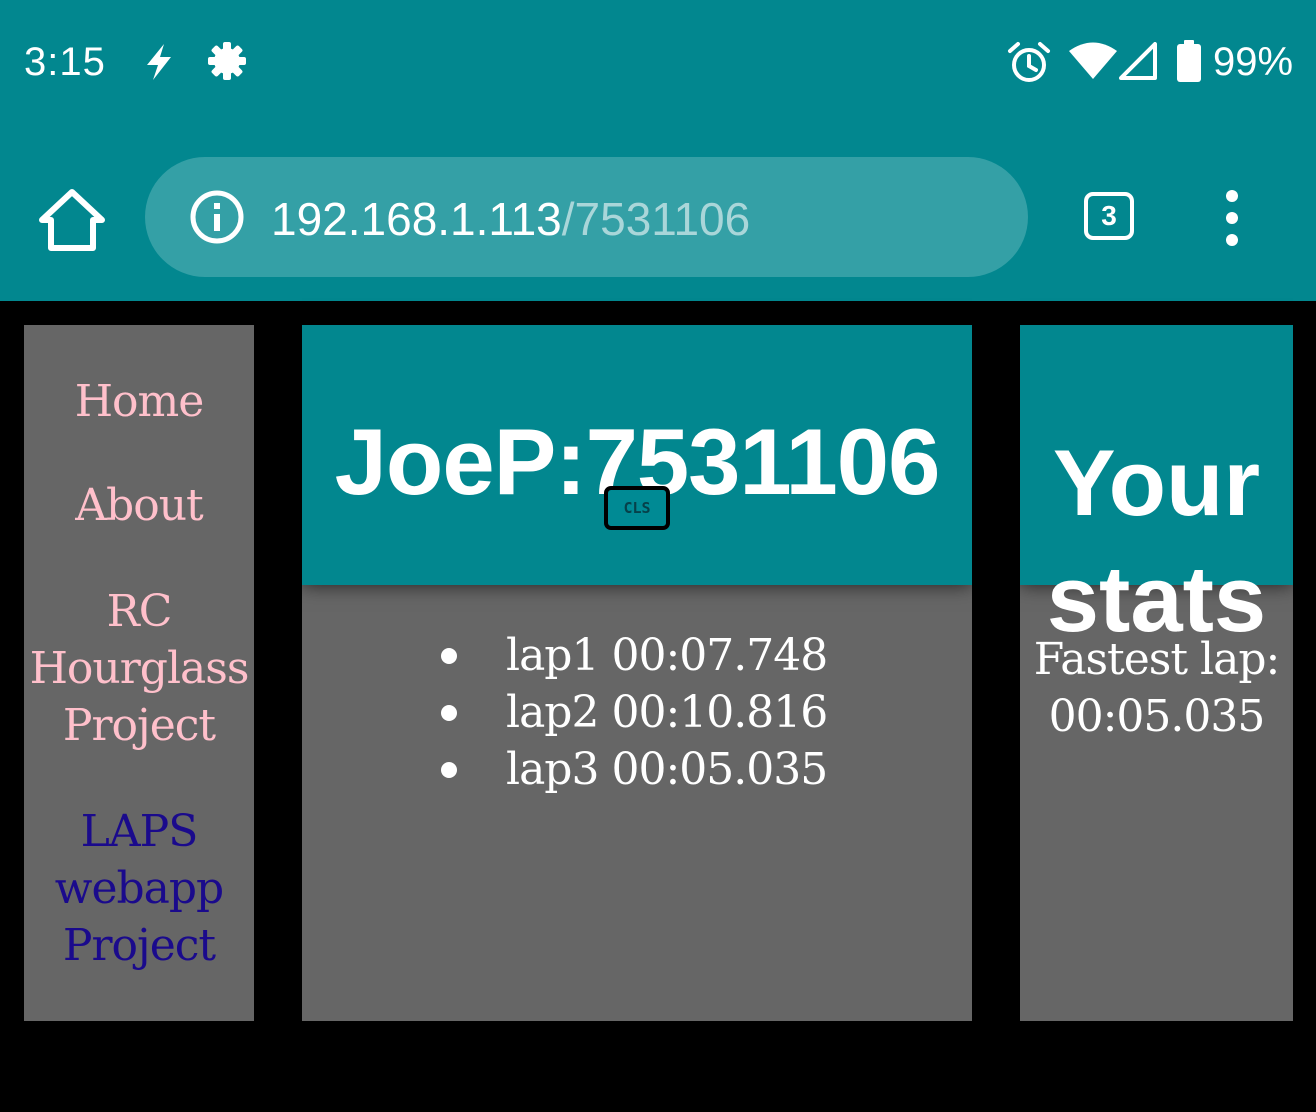 The width and height of the screenshot is (1316, 1112). I want to click on browser-toolbar: 192.168.1.113/7531106 3, so click(658, 215).